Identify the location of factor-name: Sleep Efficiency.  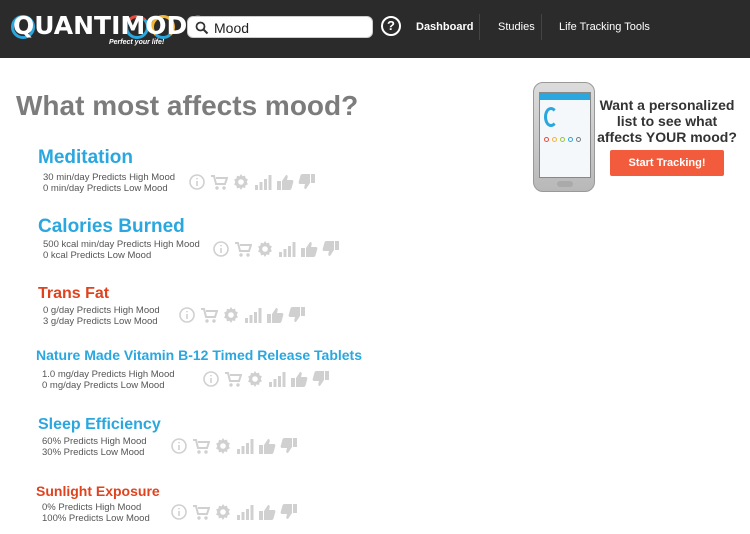
(99, 425).